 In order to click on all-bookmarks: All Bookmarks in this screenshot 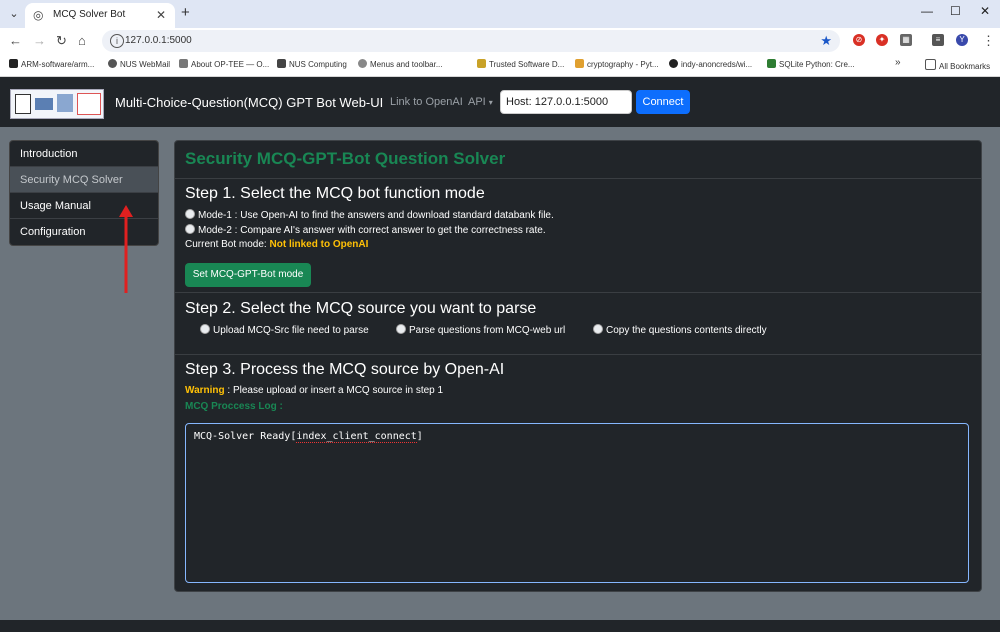, I will do `click(957, 65)`.